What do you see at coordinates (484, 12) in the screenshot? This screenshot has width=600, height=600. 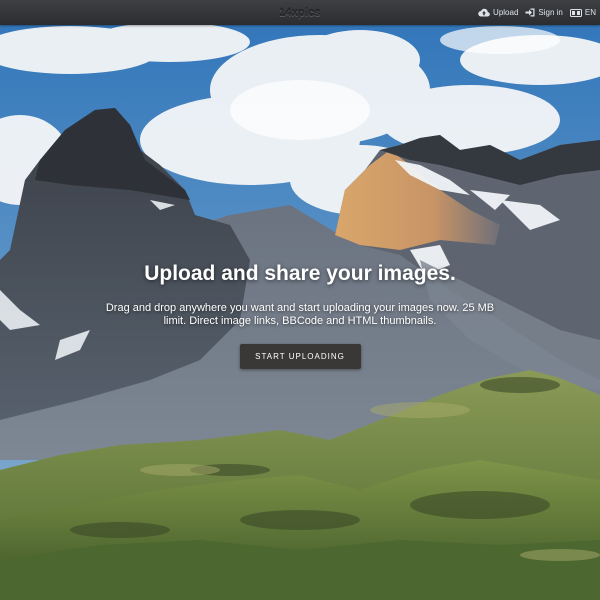 I see `cloud-upload-icon` at bounding box center [484, 12].